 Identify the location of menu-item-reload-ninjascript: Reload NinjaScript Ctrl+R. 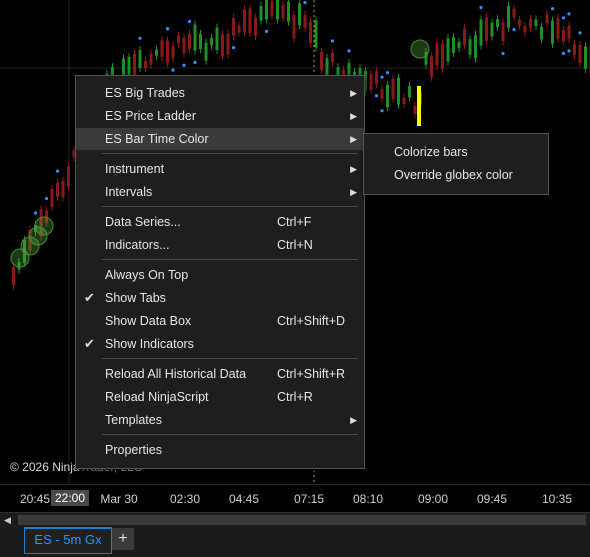
(220, 397).